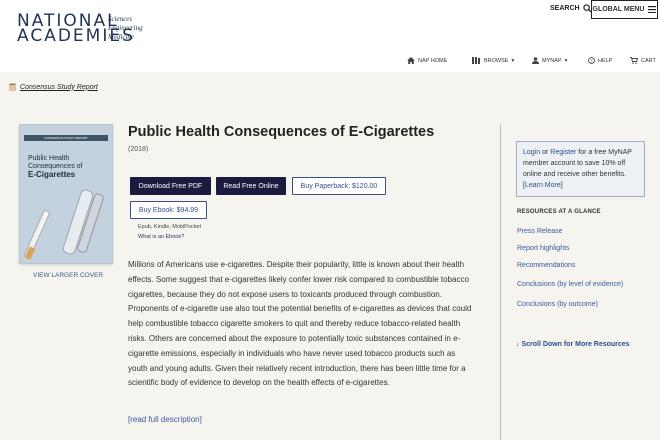  I want to click on resource-conclusions-outcome-link: Conclusions (by outcome), so click(557, 304).